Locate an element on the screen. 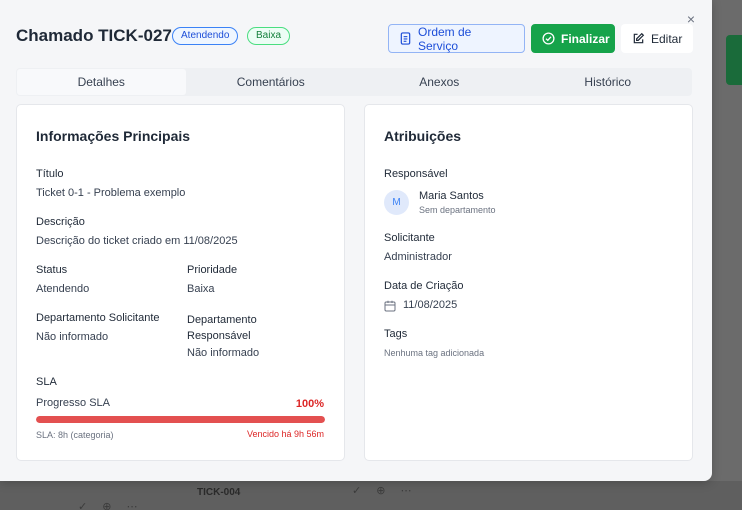 This screenshot has width=742, height=510. sla-progress-fill is located at coordinates (180, 419).